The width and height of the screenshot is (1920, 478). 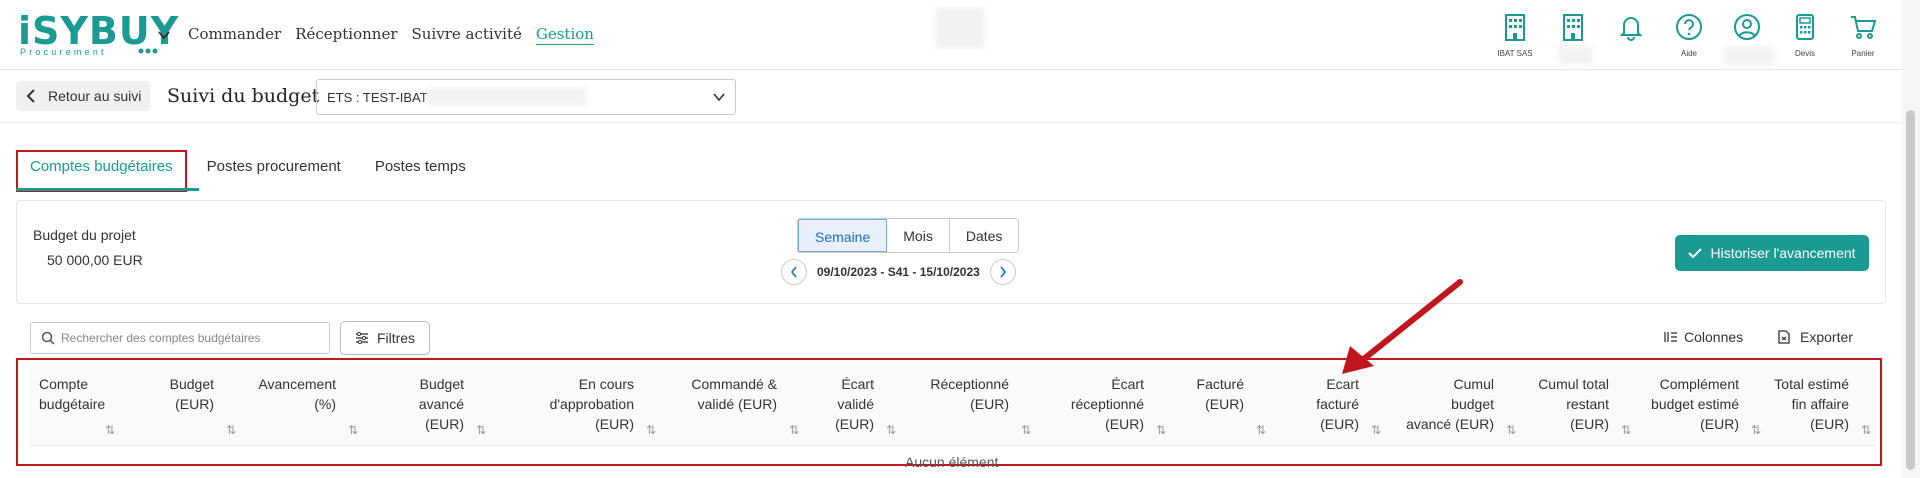 What do you see at coordinates (84, 235) in the screenshot?
I see `project-budget-label: Budget du projet` at bounding box center [84, 235].